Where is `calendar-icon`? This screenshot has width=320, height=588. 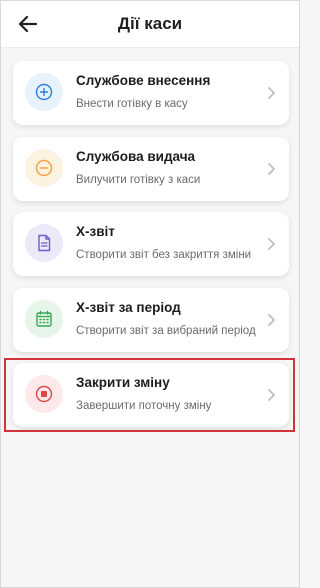
calendar-icon is located at coordinates (44, 318).